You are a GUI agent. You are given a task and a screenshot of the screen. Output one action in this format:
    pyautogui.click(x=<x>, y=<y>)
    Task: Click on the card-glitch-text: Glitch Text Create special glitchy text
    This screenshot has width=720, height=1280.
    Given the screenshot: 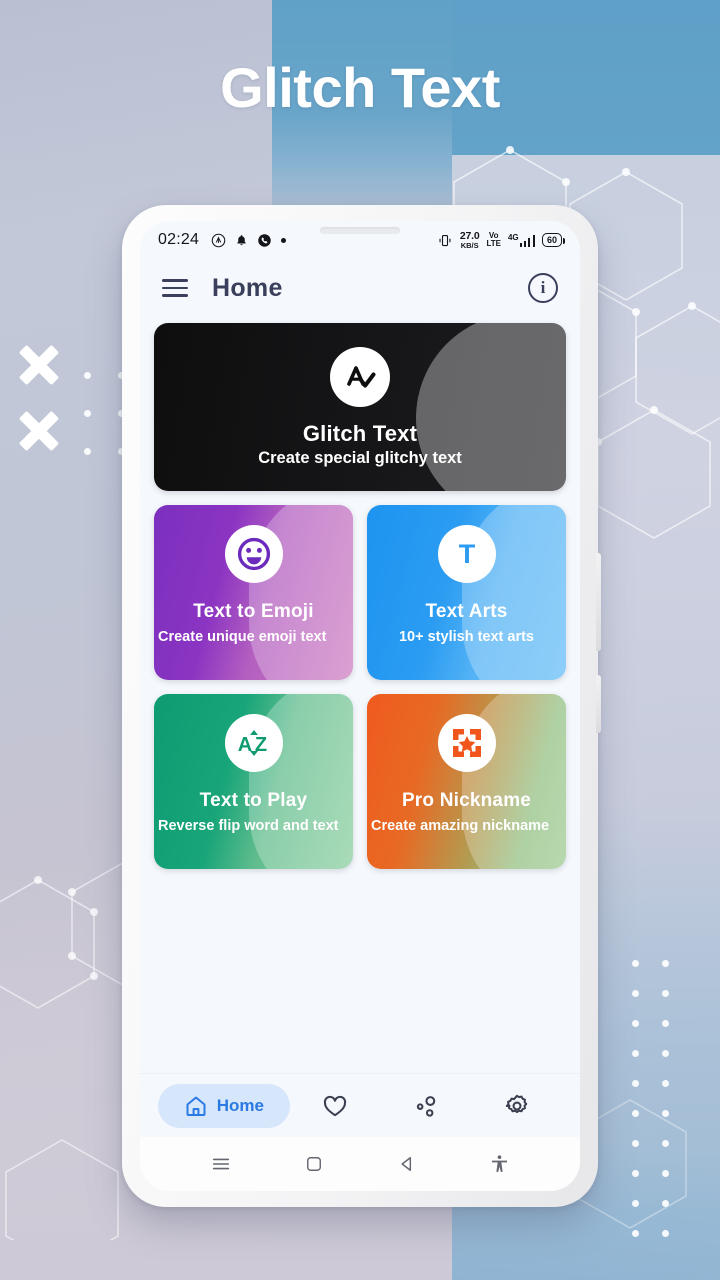 What is the action you would take?
    pyautogui.click(x=360, y=407)
    